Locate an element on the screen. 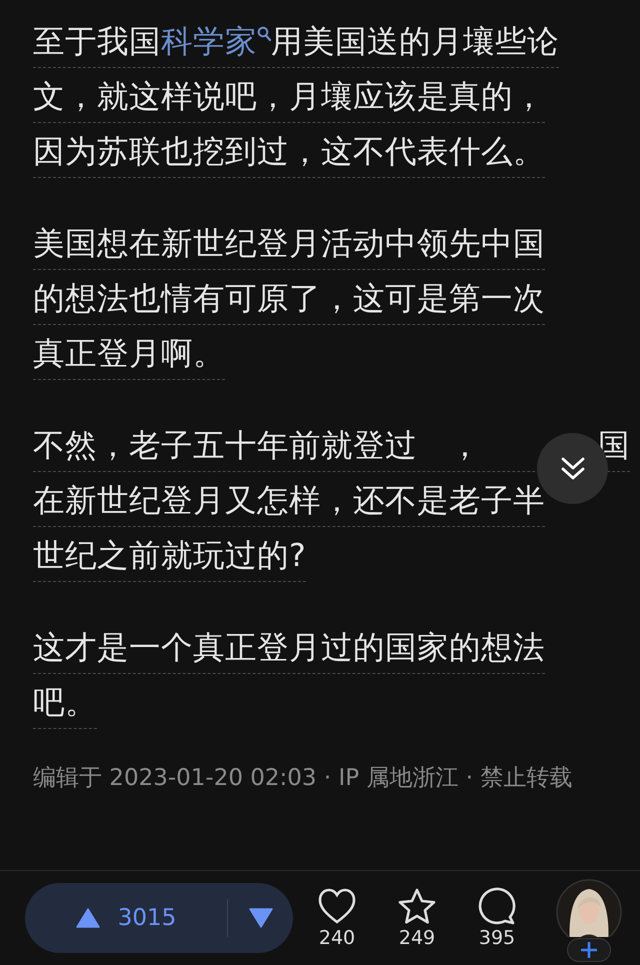 The height and width of the screenshot is (965, 640). count: 240 is located at coordinates (337, 938).